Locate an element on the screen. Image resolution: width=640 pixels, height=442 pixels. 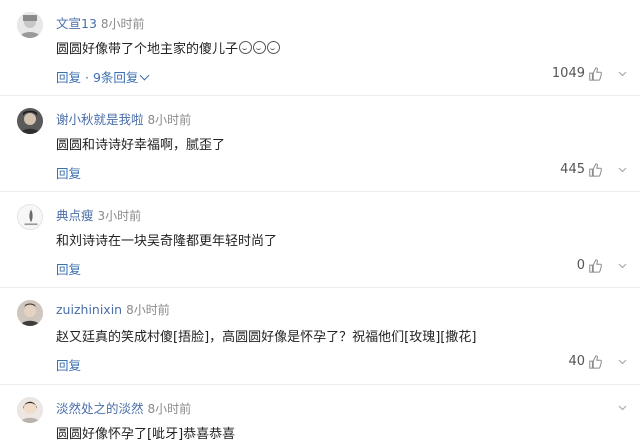
like-count: 0 is located at coordinates (580, 265).